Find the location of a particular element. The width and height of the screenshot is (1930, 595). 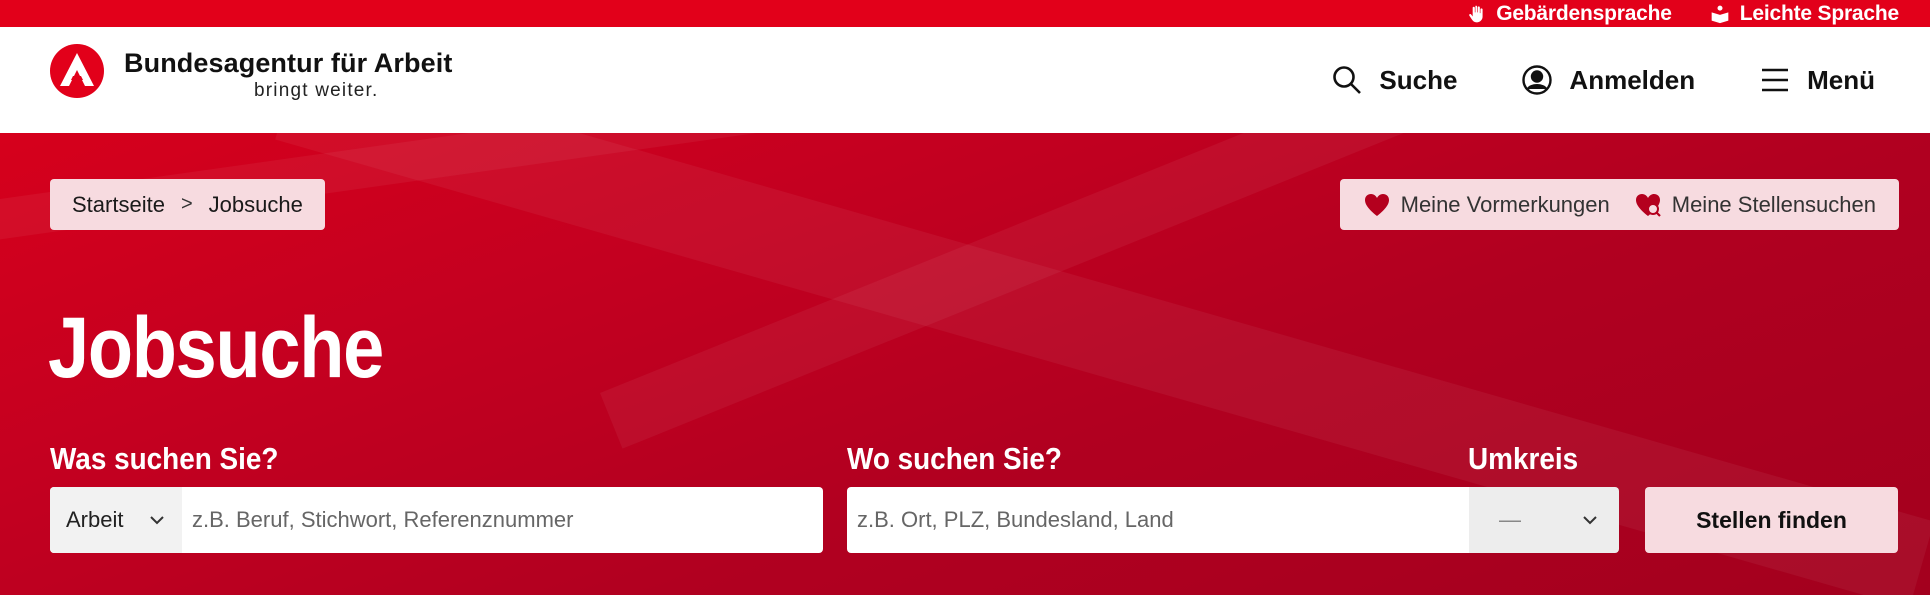

menu-button: Menü is located at coordinates (1817, 80).